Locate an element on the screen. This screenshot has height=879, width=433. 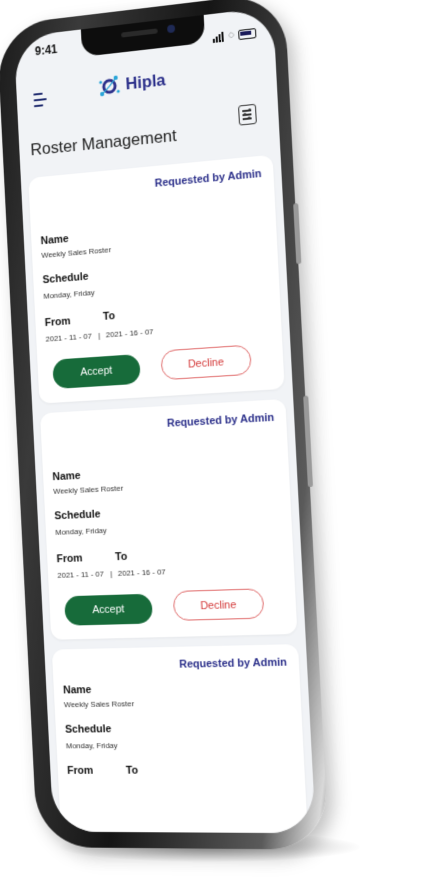
status-icons: ◌ is located at coordinates (234, 31).